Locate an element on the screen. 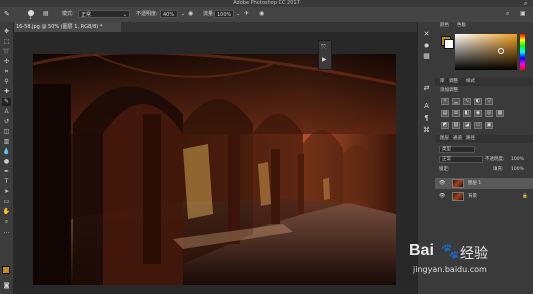 This screenshot has width=533, height=294. pen-tool-icon: ✒ is located at coordinates (6, 172).